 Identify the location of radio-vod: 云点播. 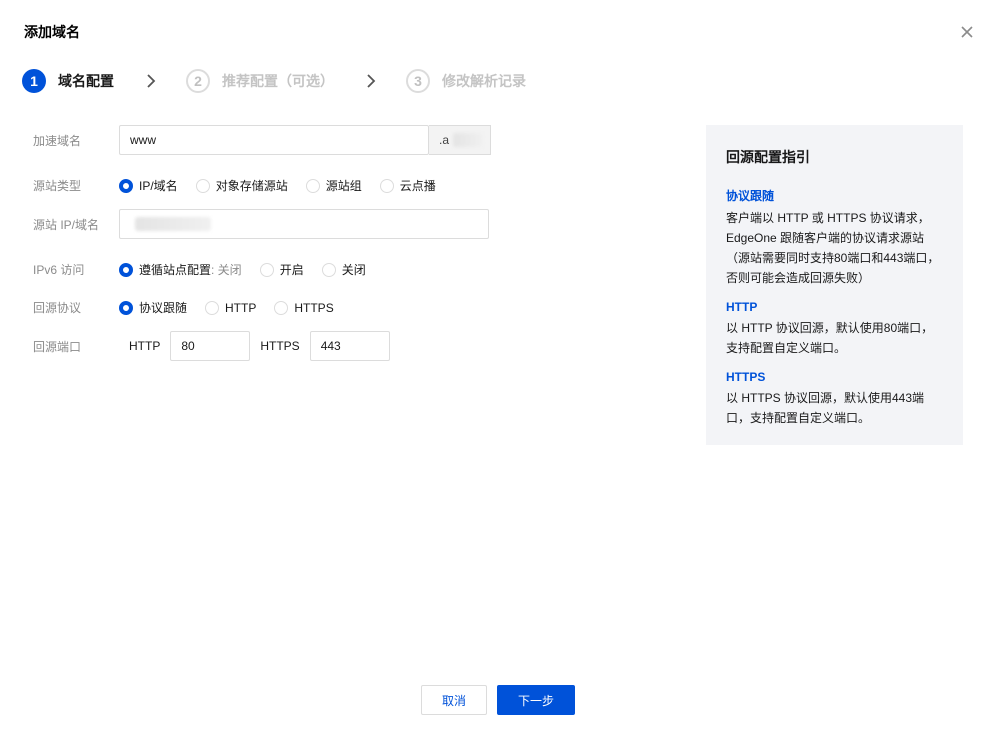
(407, 185).